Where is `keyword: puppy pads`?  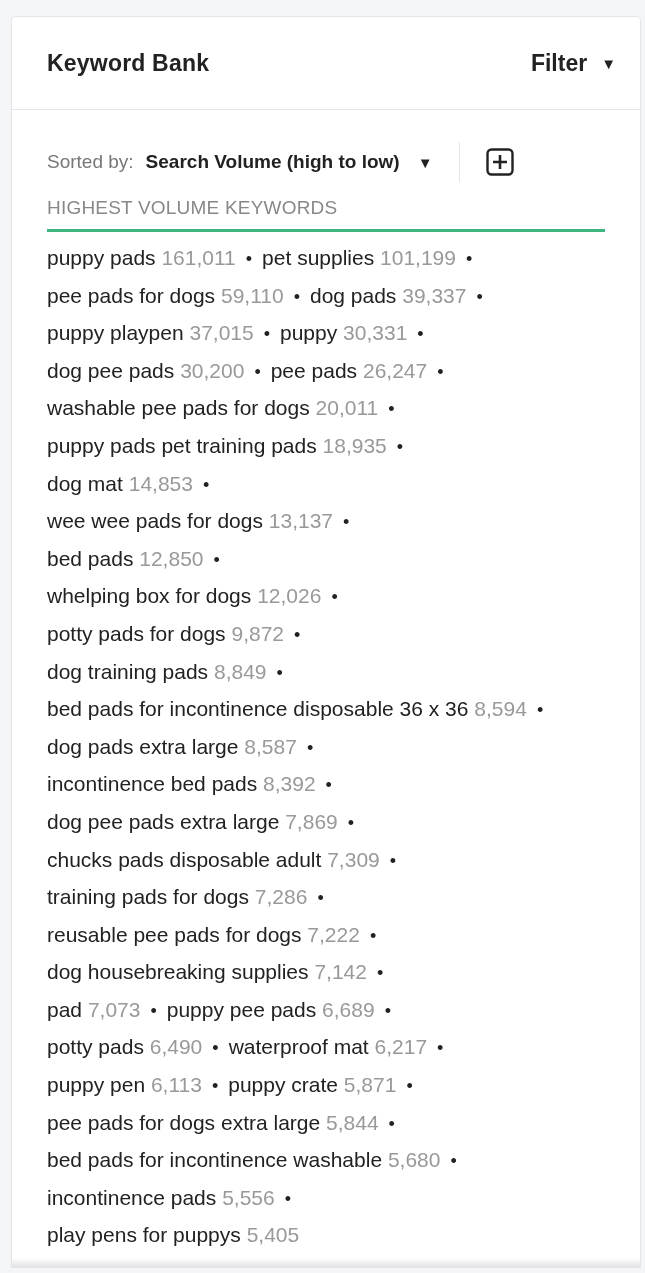
keyword: puppy pads is located at coordinates (101, 257).